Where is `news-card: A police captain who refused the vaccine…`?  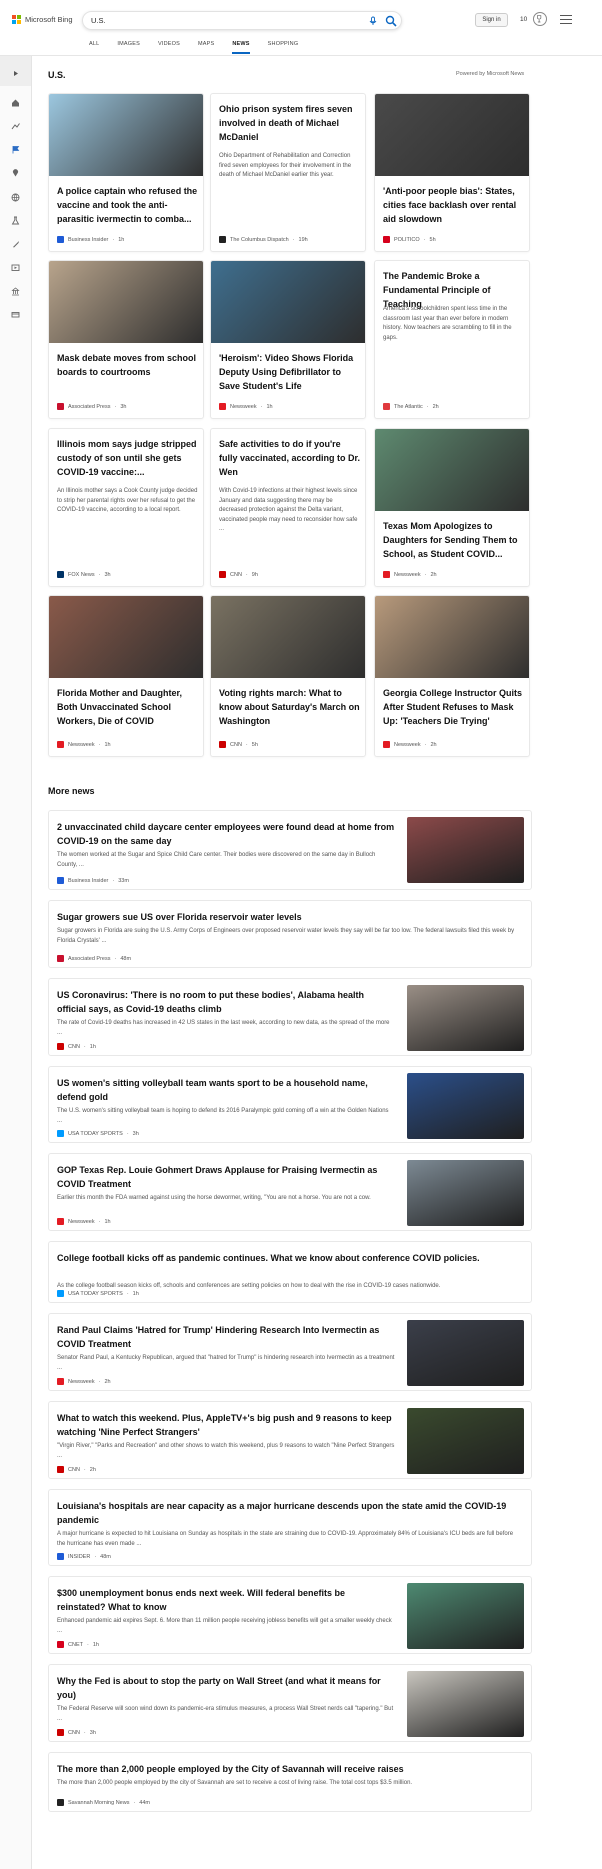
news-card: A police captain who refused the vaccine… is located at coordinates (126, 172).